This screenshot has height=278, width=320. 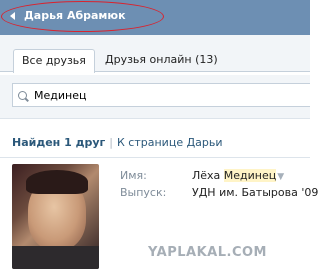 What do you see at coordinates (22, 95) in the screenshot?
I see `search-icon` at bounding box center [22, 95].